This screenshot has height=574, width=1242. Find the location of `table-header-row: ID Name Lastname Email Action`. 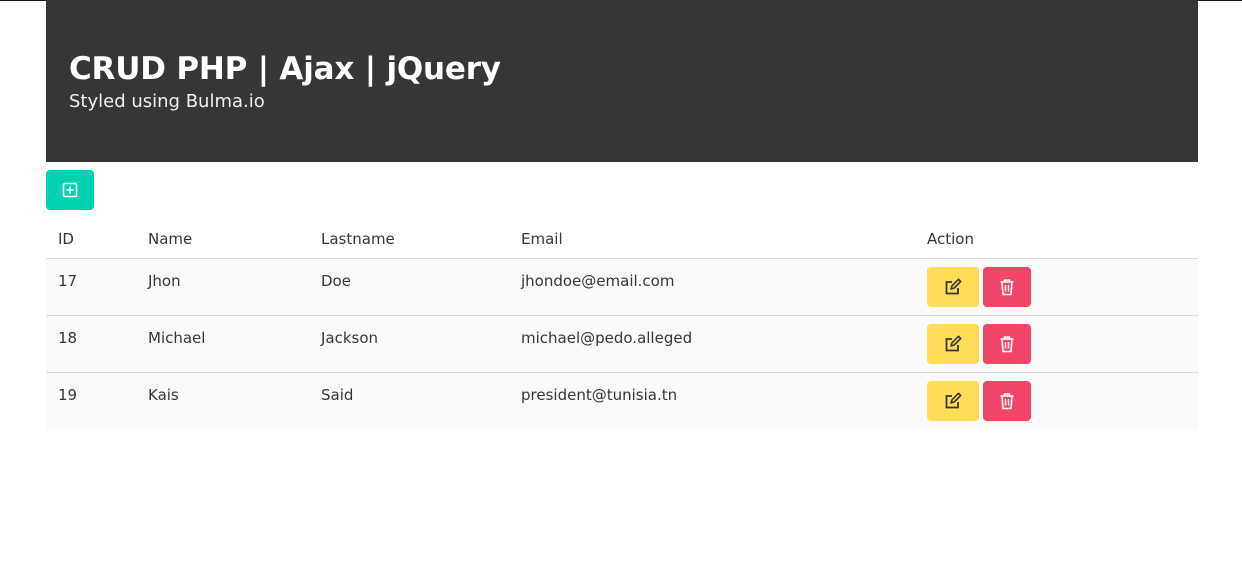

table-header-row: ID Name Lastname Email Action is located at coordinates (622, 239).